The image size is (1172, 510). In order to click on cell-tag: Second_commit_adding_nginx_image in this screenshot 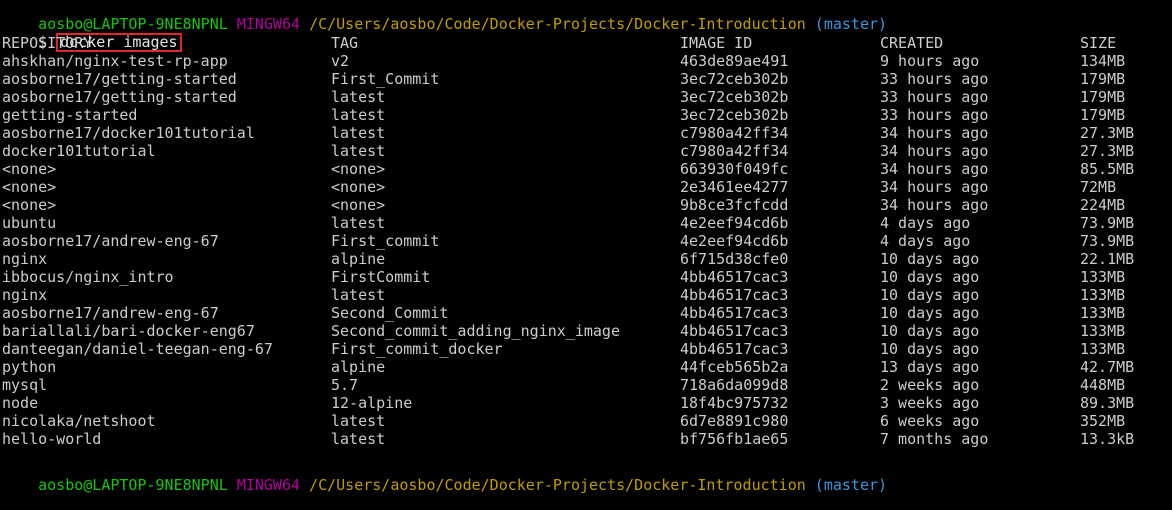, I will do `click(475, 331)`.